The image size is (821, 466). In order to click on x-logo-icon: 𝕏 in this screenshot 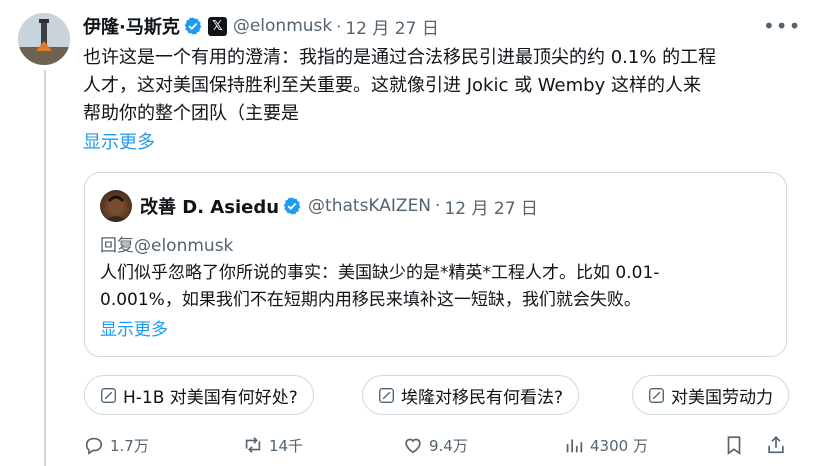, I will do `click(217, 26)`.